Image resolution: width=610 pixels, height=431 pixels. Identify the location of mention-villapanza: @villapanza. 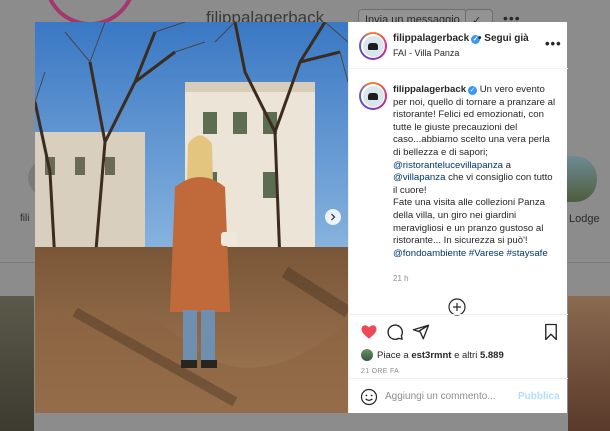
(419, 177).